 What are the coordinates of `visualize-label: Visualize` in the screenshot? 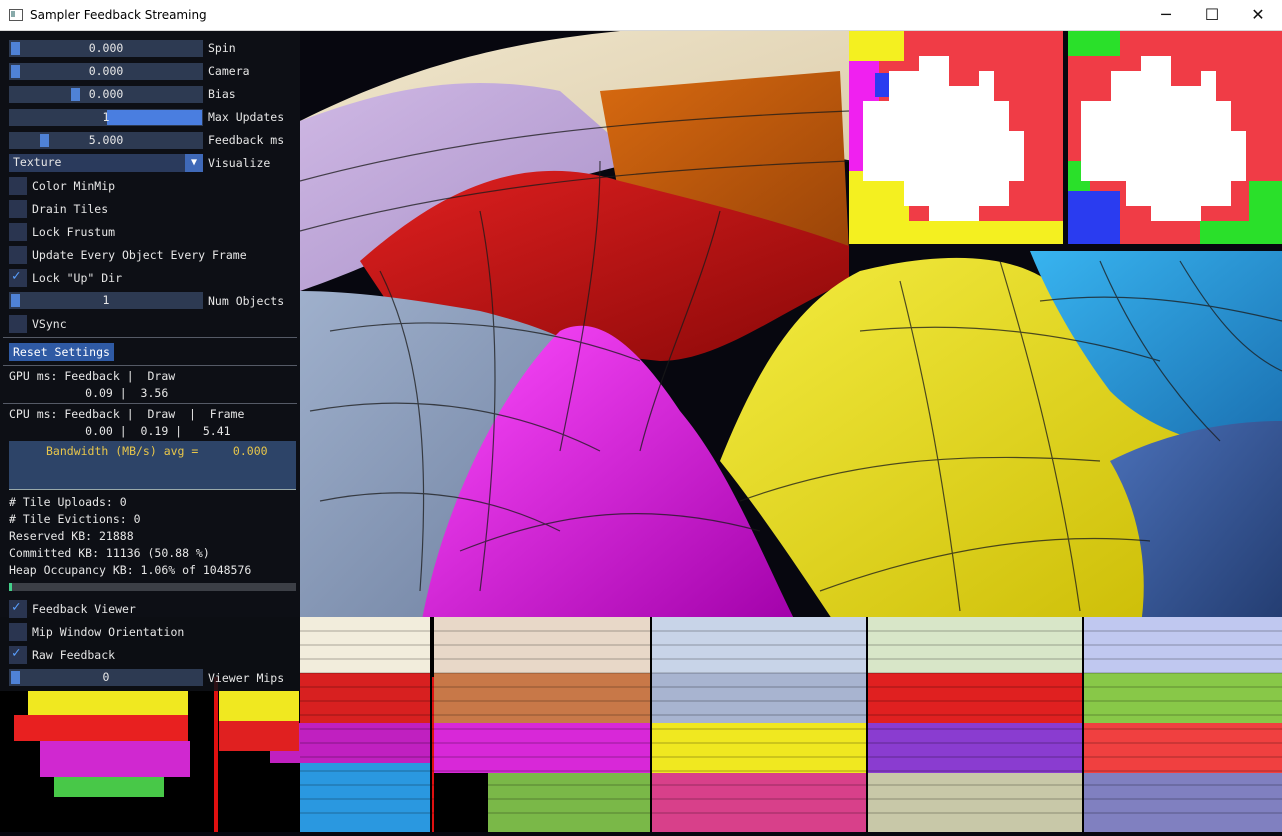 It's located at (239, 163).